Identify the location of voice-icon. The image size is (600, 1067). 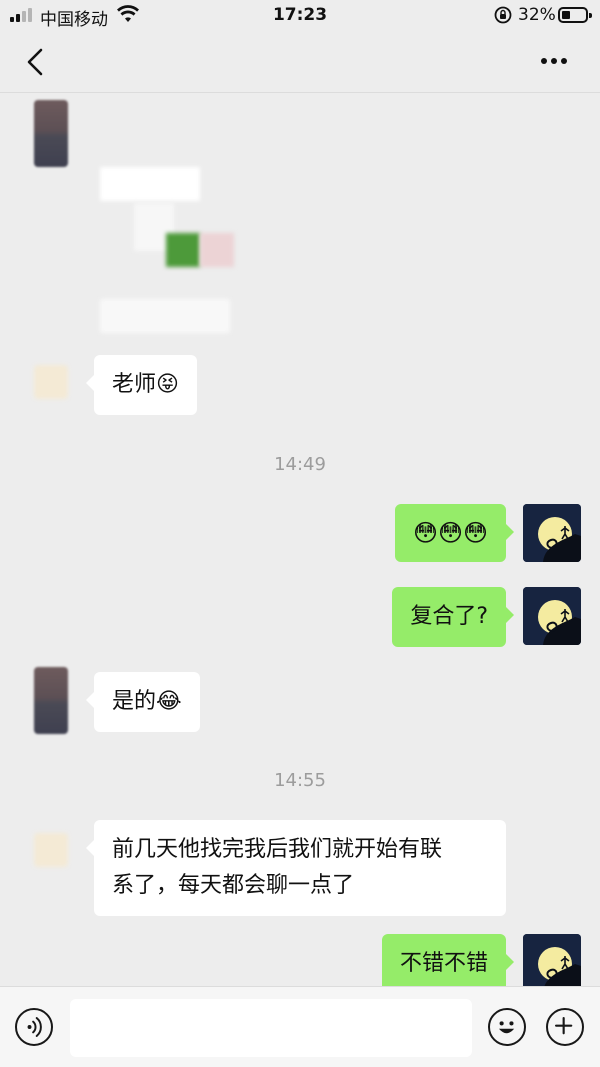
(34, 1027).